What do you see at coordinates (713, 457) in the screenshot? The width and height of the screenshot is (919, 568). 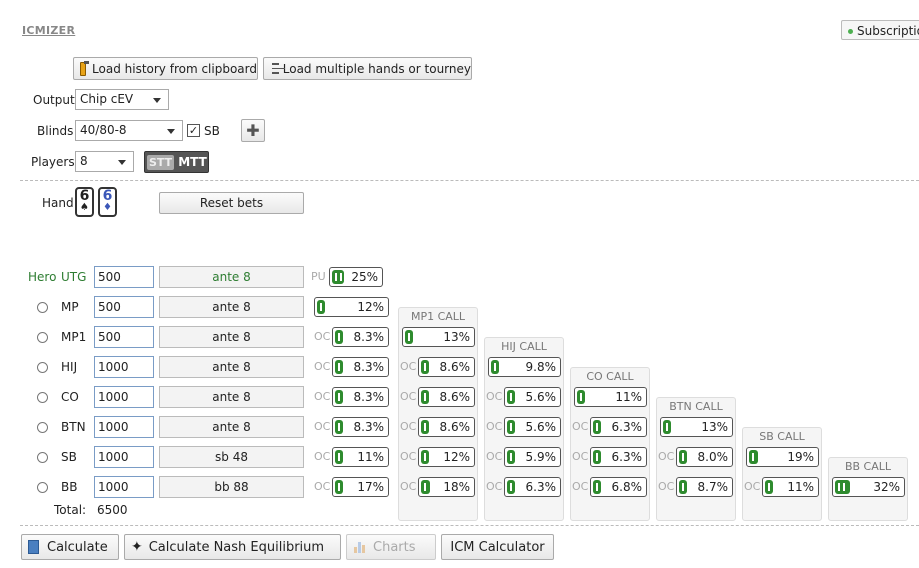 I see `range-value: 8.0%` at bounding box center [713, 457].